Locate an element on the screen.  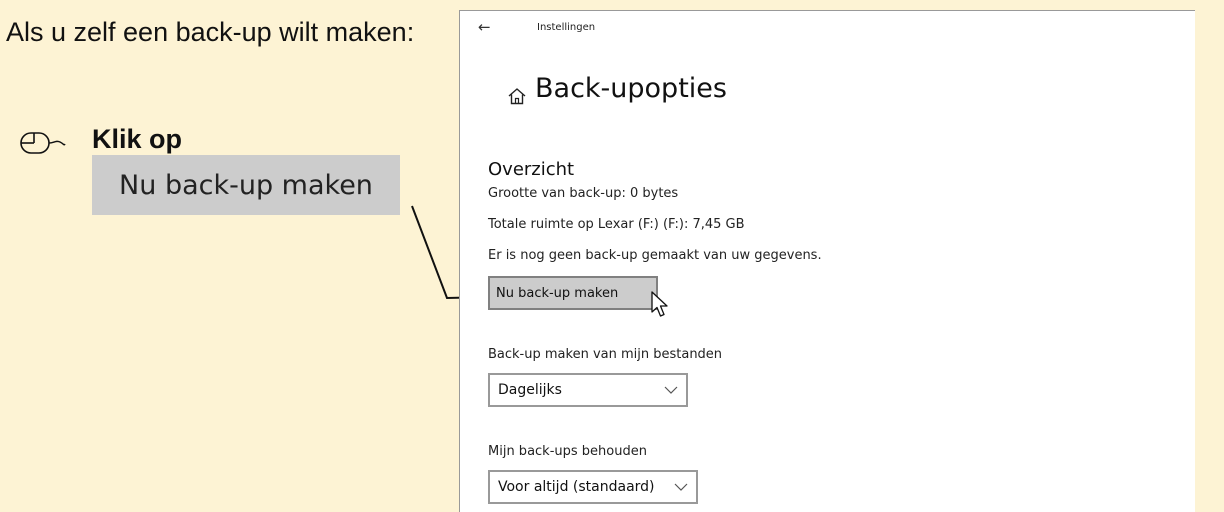
overview-heading: Overzicht is located at coordinates (531, 169).